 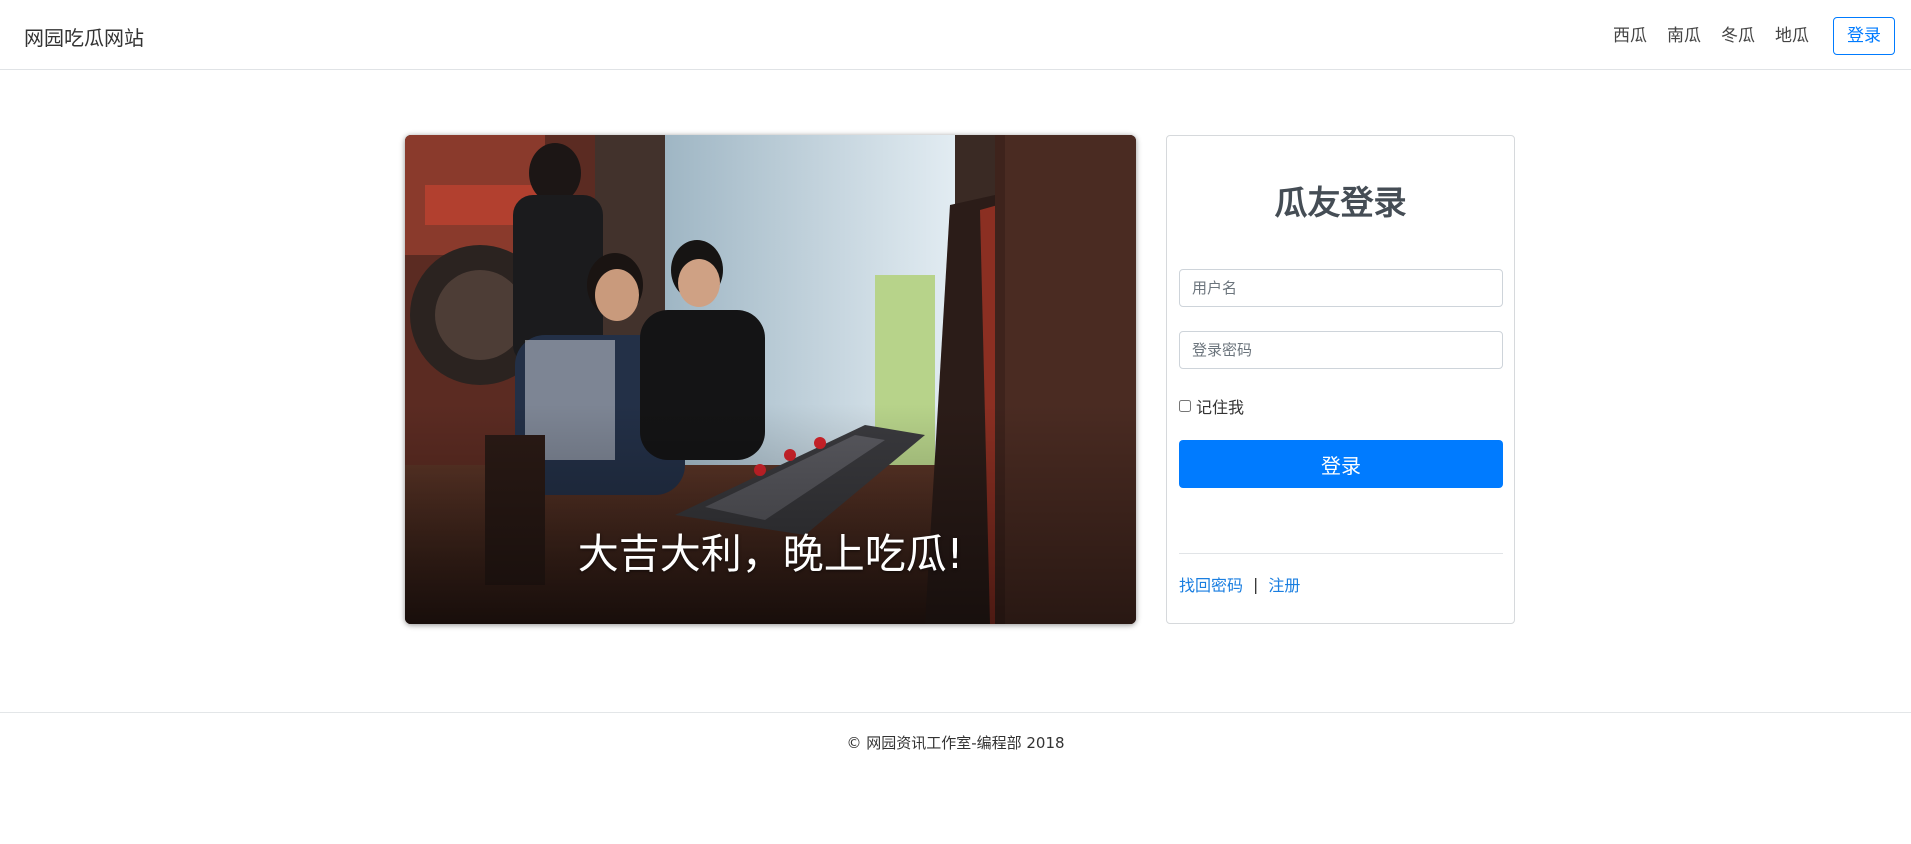 What do you see at coordinates (1341, 464) in the screenshot?
I see `login-submit-button: 登录` at bounding box center [1341, 464].